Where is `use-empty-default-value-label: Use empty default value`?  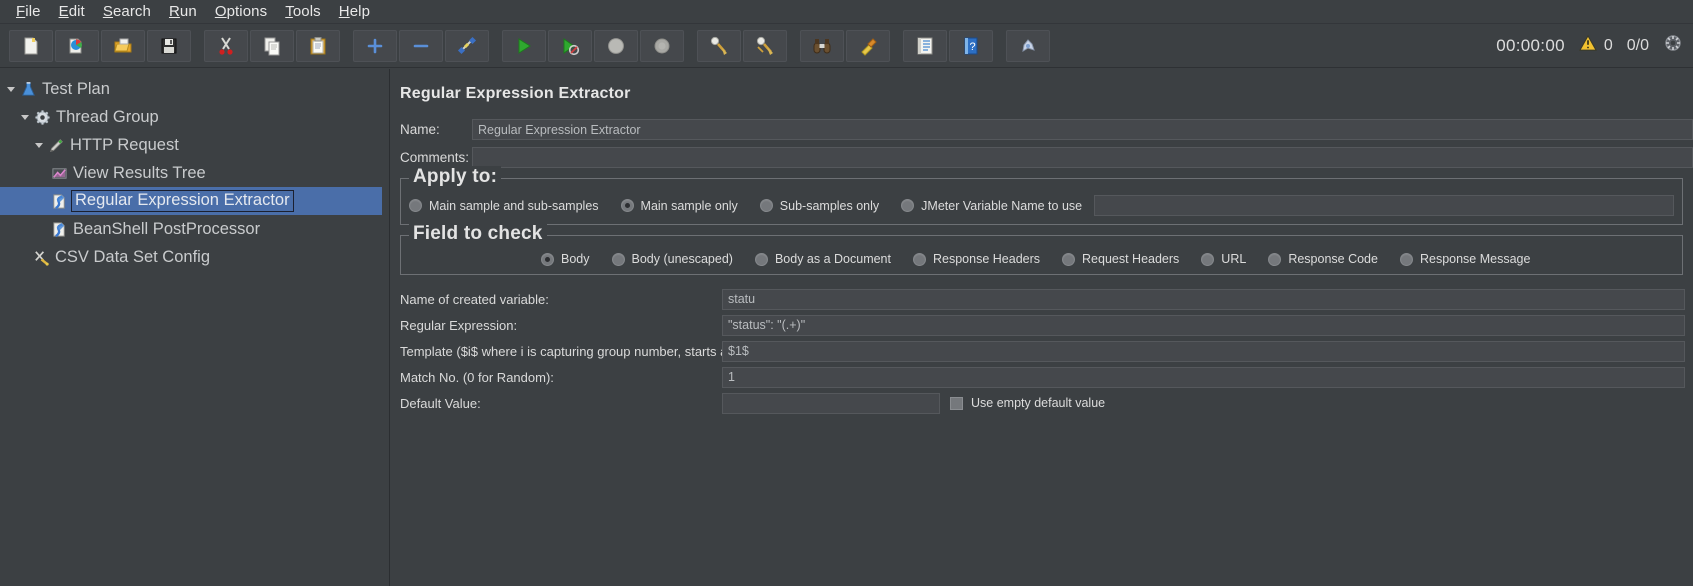
use-empty-default-value-label: Use empty default value is located at coordinates (1038, 403).